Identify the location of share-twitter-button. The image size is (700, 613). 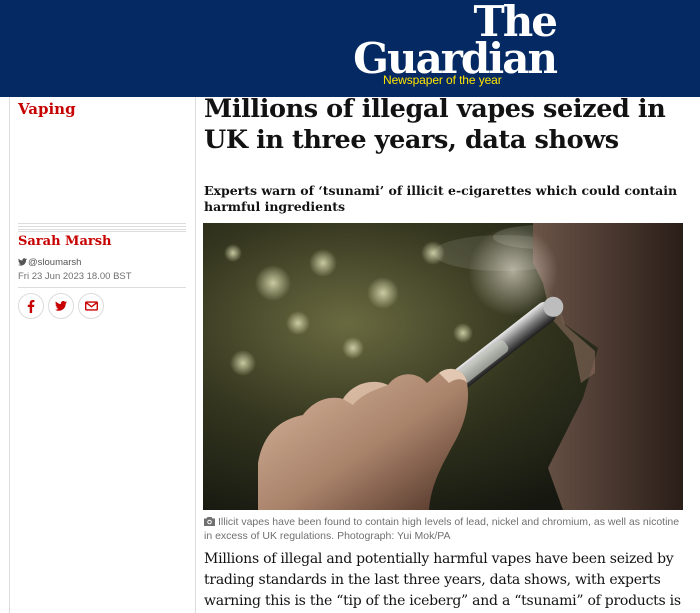
(61, 306).